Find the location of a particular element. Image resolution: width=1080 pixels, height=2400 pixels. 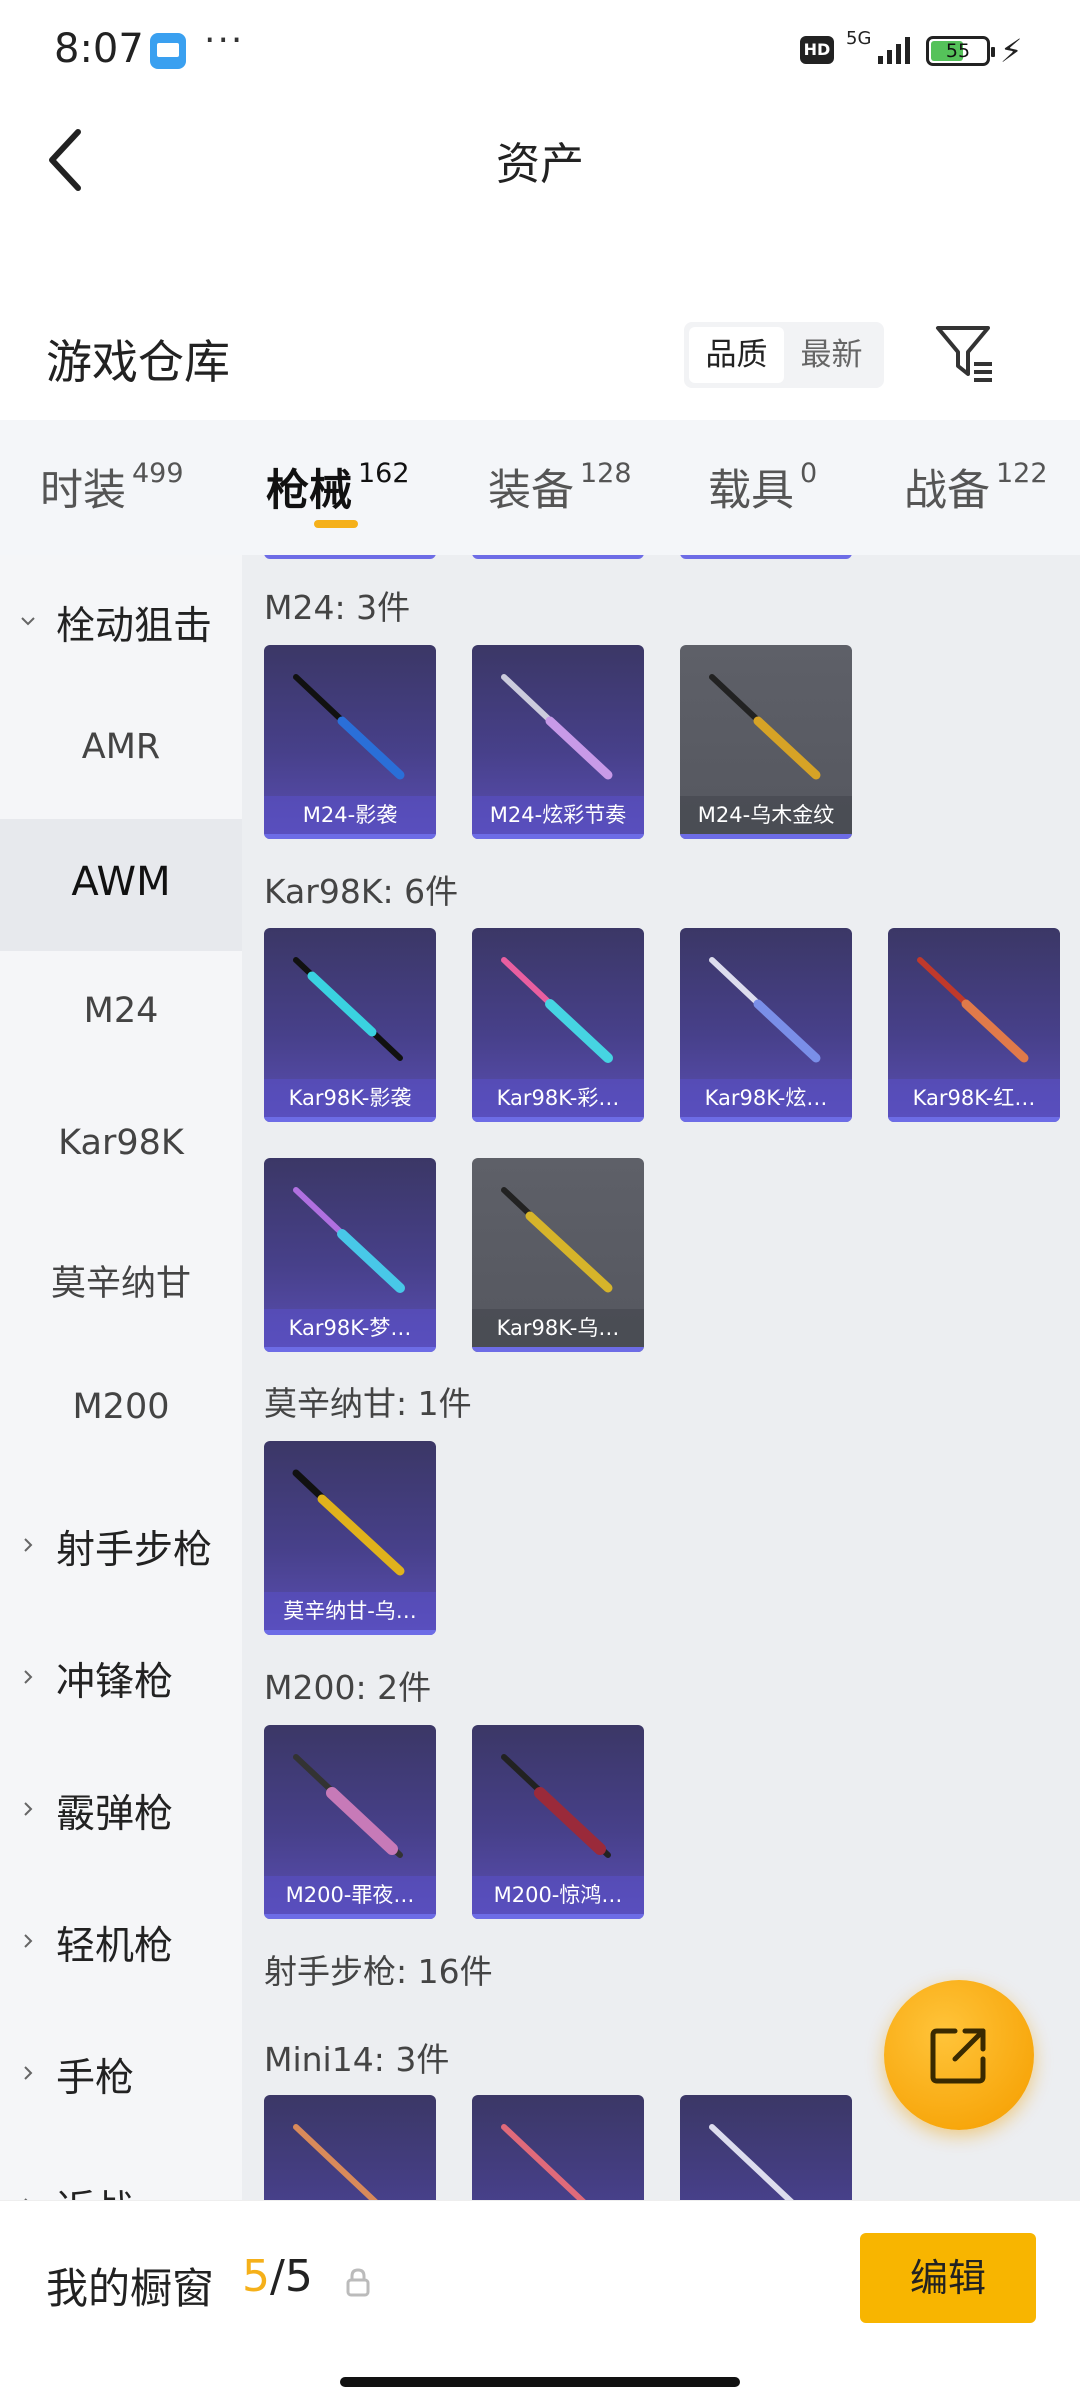

signal-icon is located at coordinates (894, 50).